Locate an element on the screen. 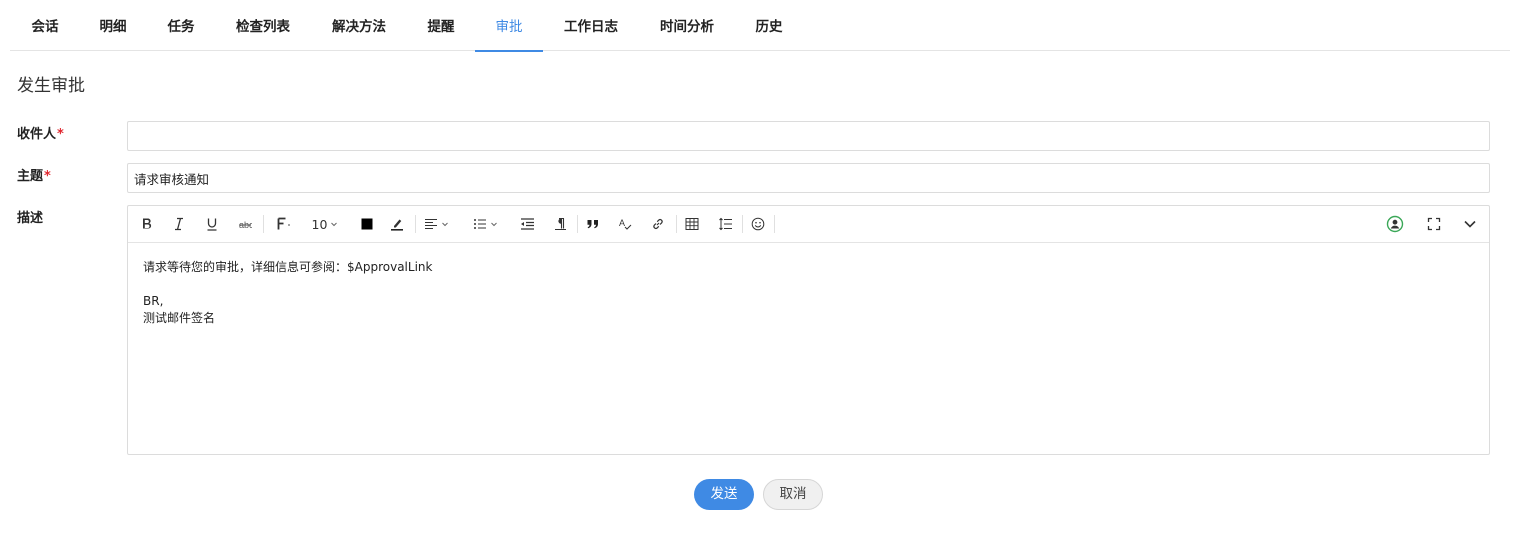  tab-reminders: 提醒 is located at coordinates (441, 25).